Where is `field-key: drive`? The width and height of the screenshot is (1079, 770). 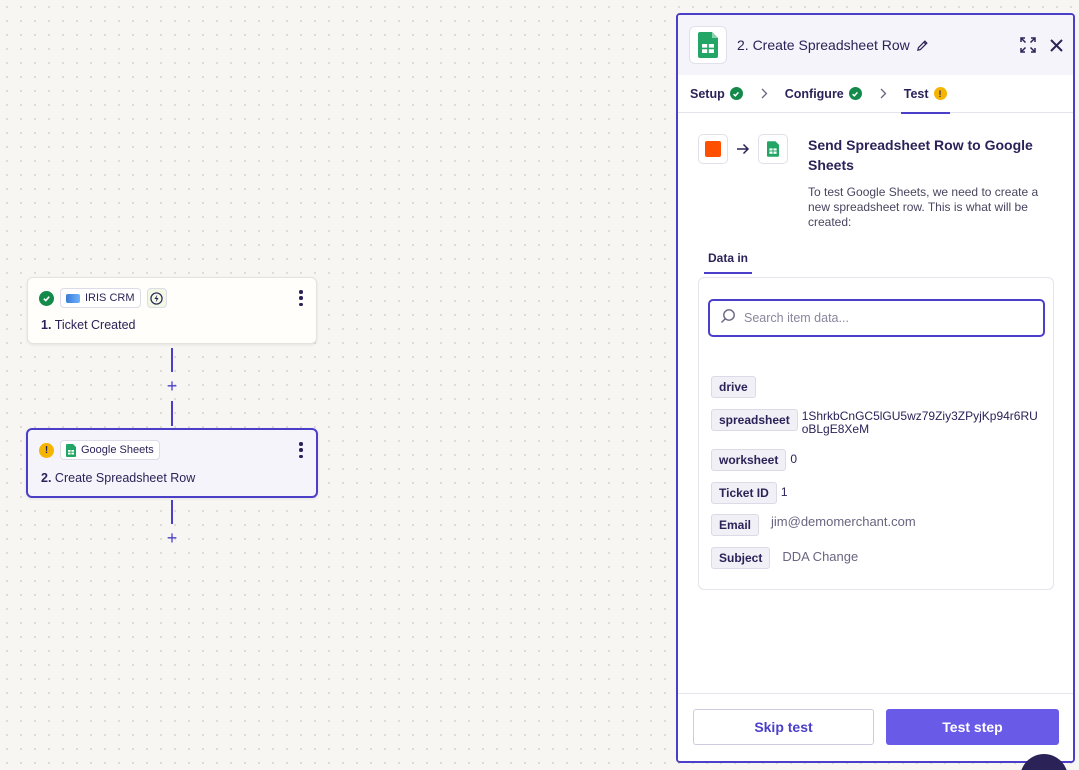 field-key: drive is located at coordinates (733, 387).